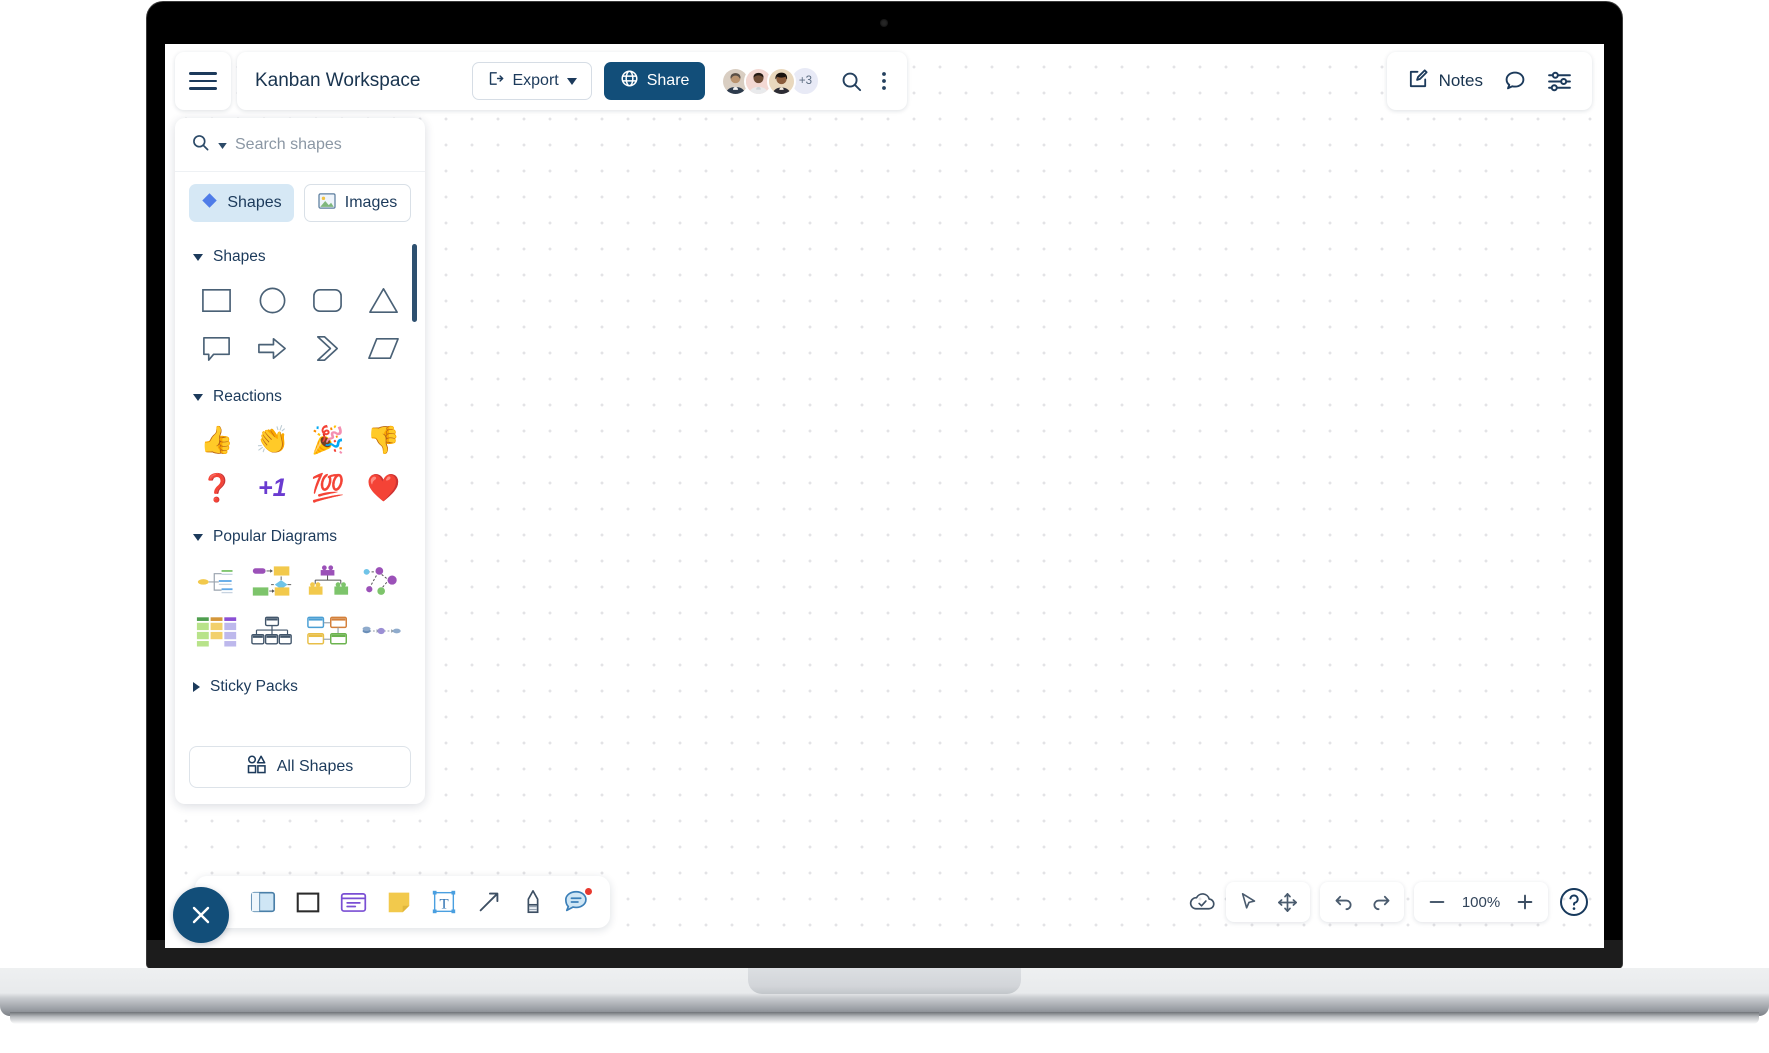 The image size is (1769, 1053). I want to click on notes-label: Notes, so click(1460, 80).